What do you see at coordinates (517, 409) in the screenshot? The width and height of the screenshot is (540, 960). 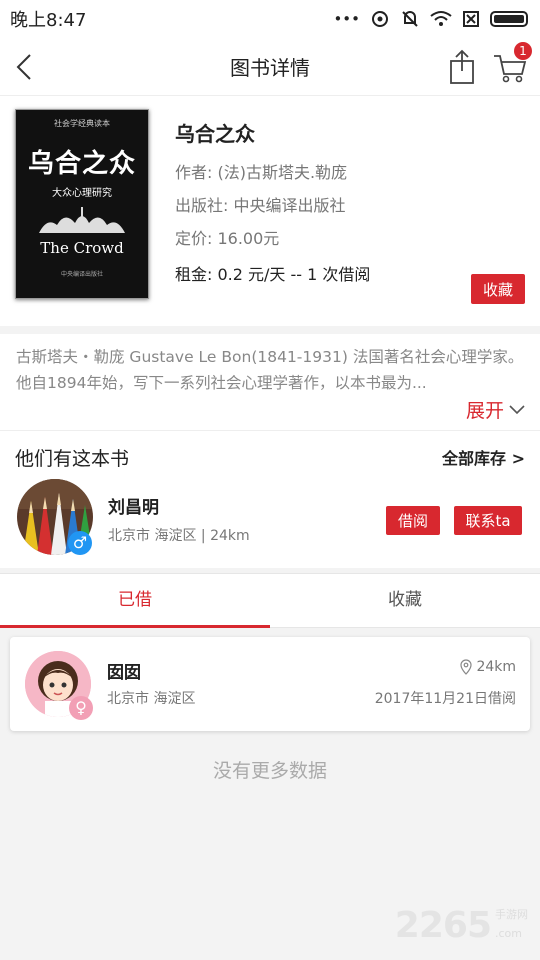 I see `chevron-down-icon` at bounding box center [517, 409].